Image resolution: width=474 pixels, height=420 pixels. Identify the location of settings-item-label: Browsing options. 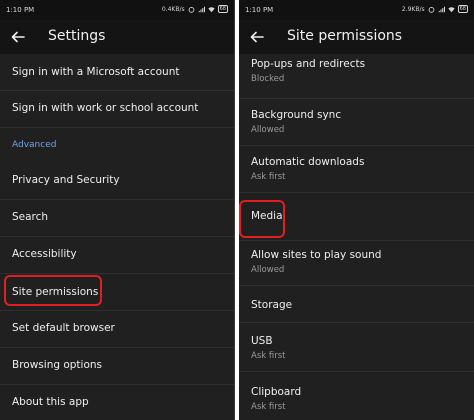
(57, 365).